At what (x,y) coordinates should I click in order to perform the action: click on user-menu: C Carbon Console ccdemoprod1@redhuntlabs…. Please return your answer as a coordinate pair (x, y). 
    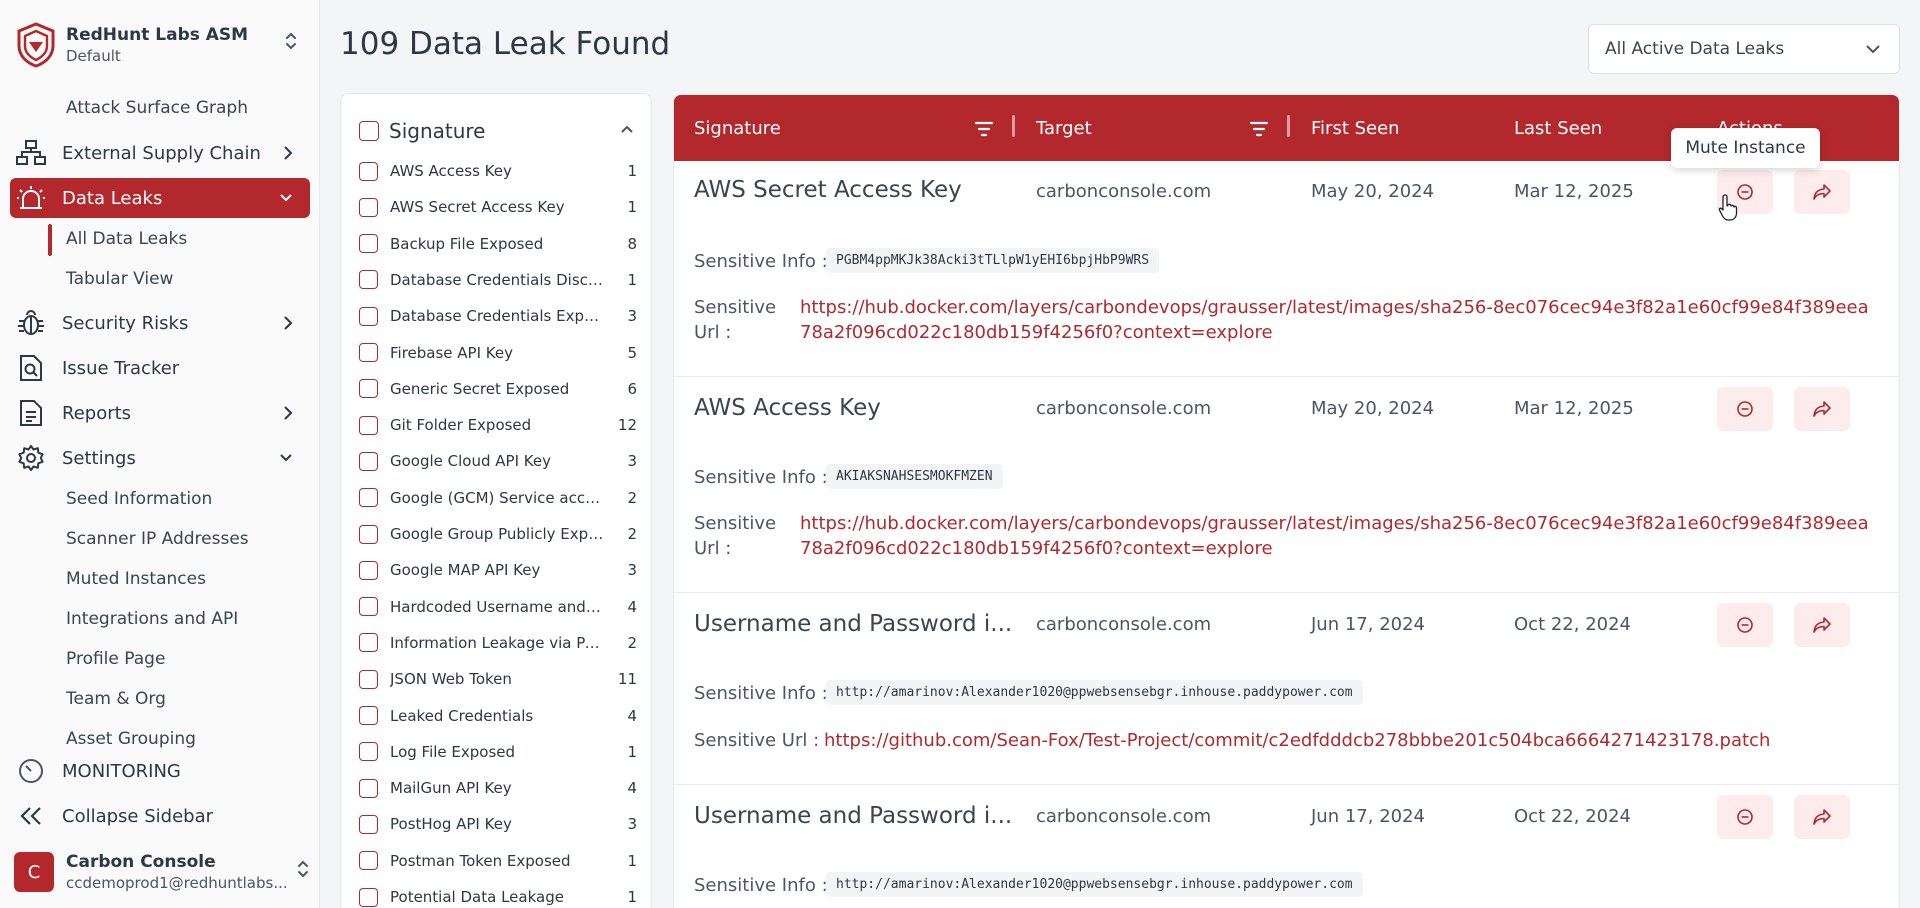
    Looking at the image, I should click on (162, 872).